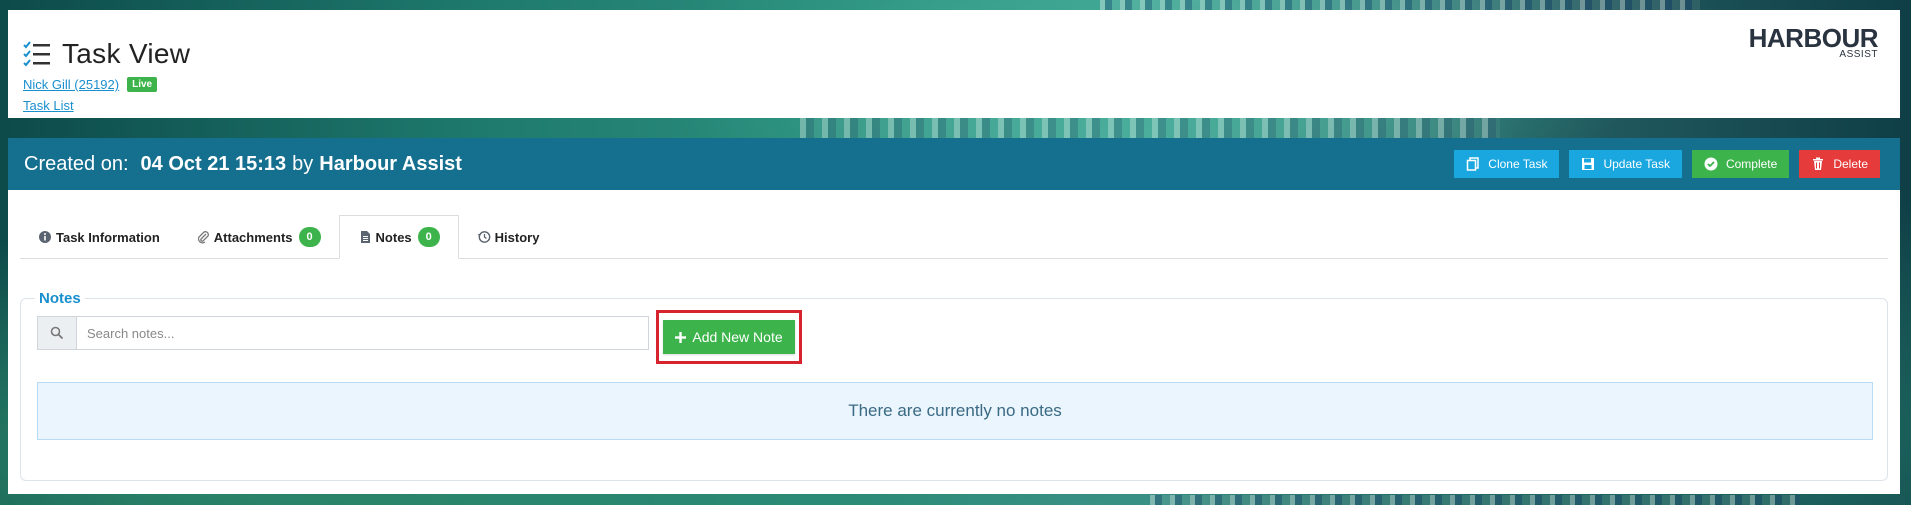 The height and width of the screenshot is (505, 1911). I want to click on add-new-note-label: Add New Note, so click(737, 337).